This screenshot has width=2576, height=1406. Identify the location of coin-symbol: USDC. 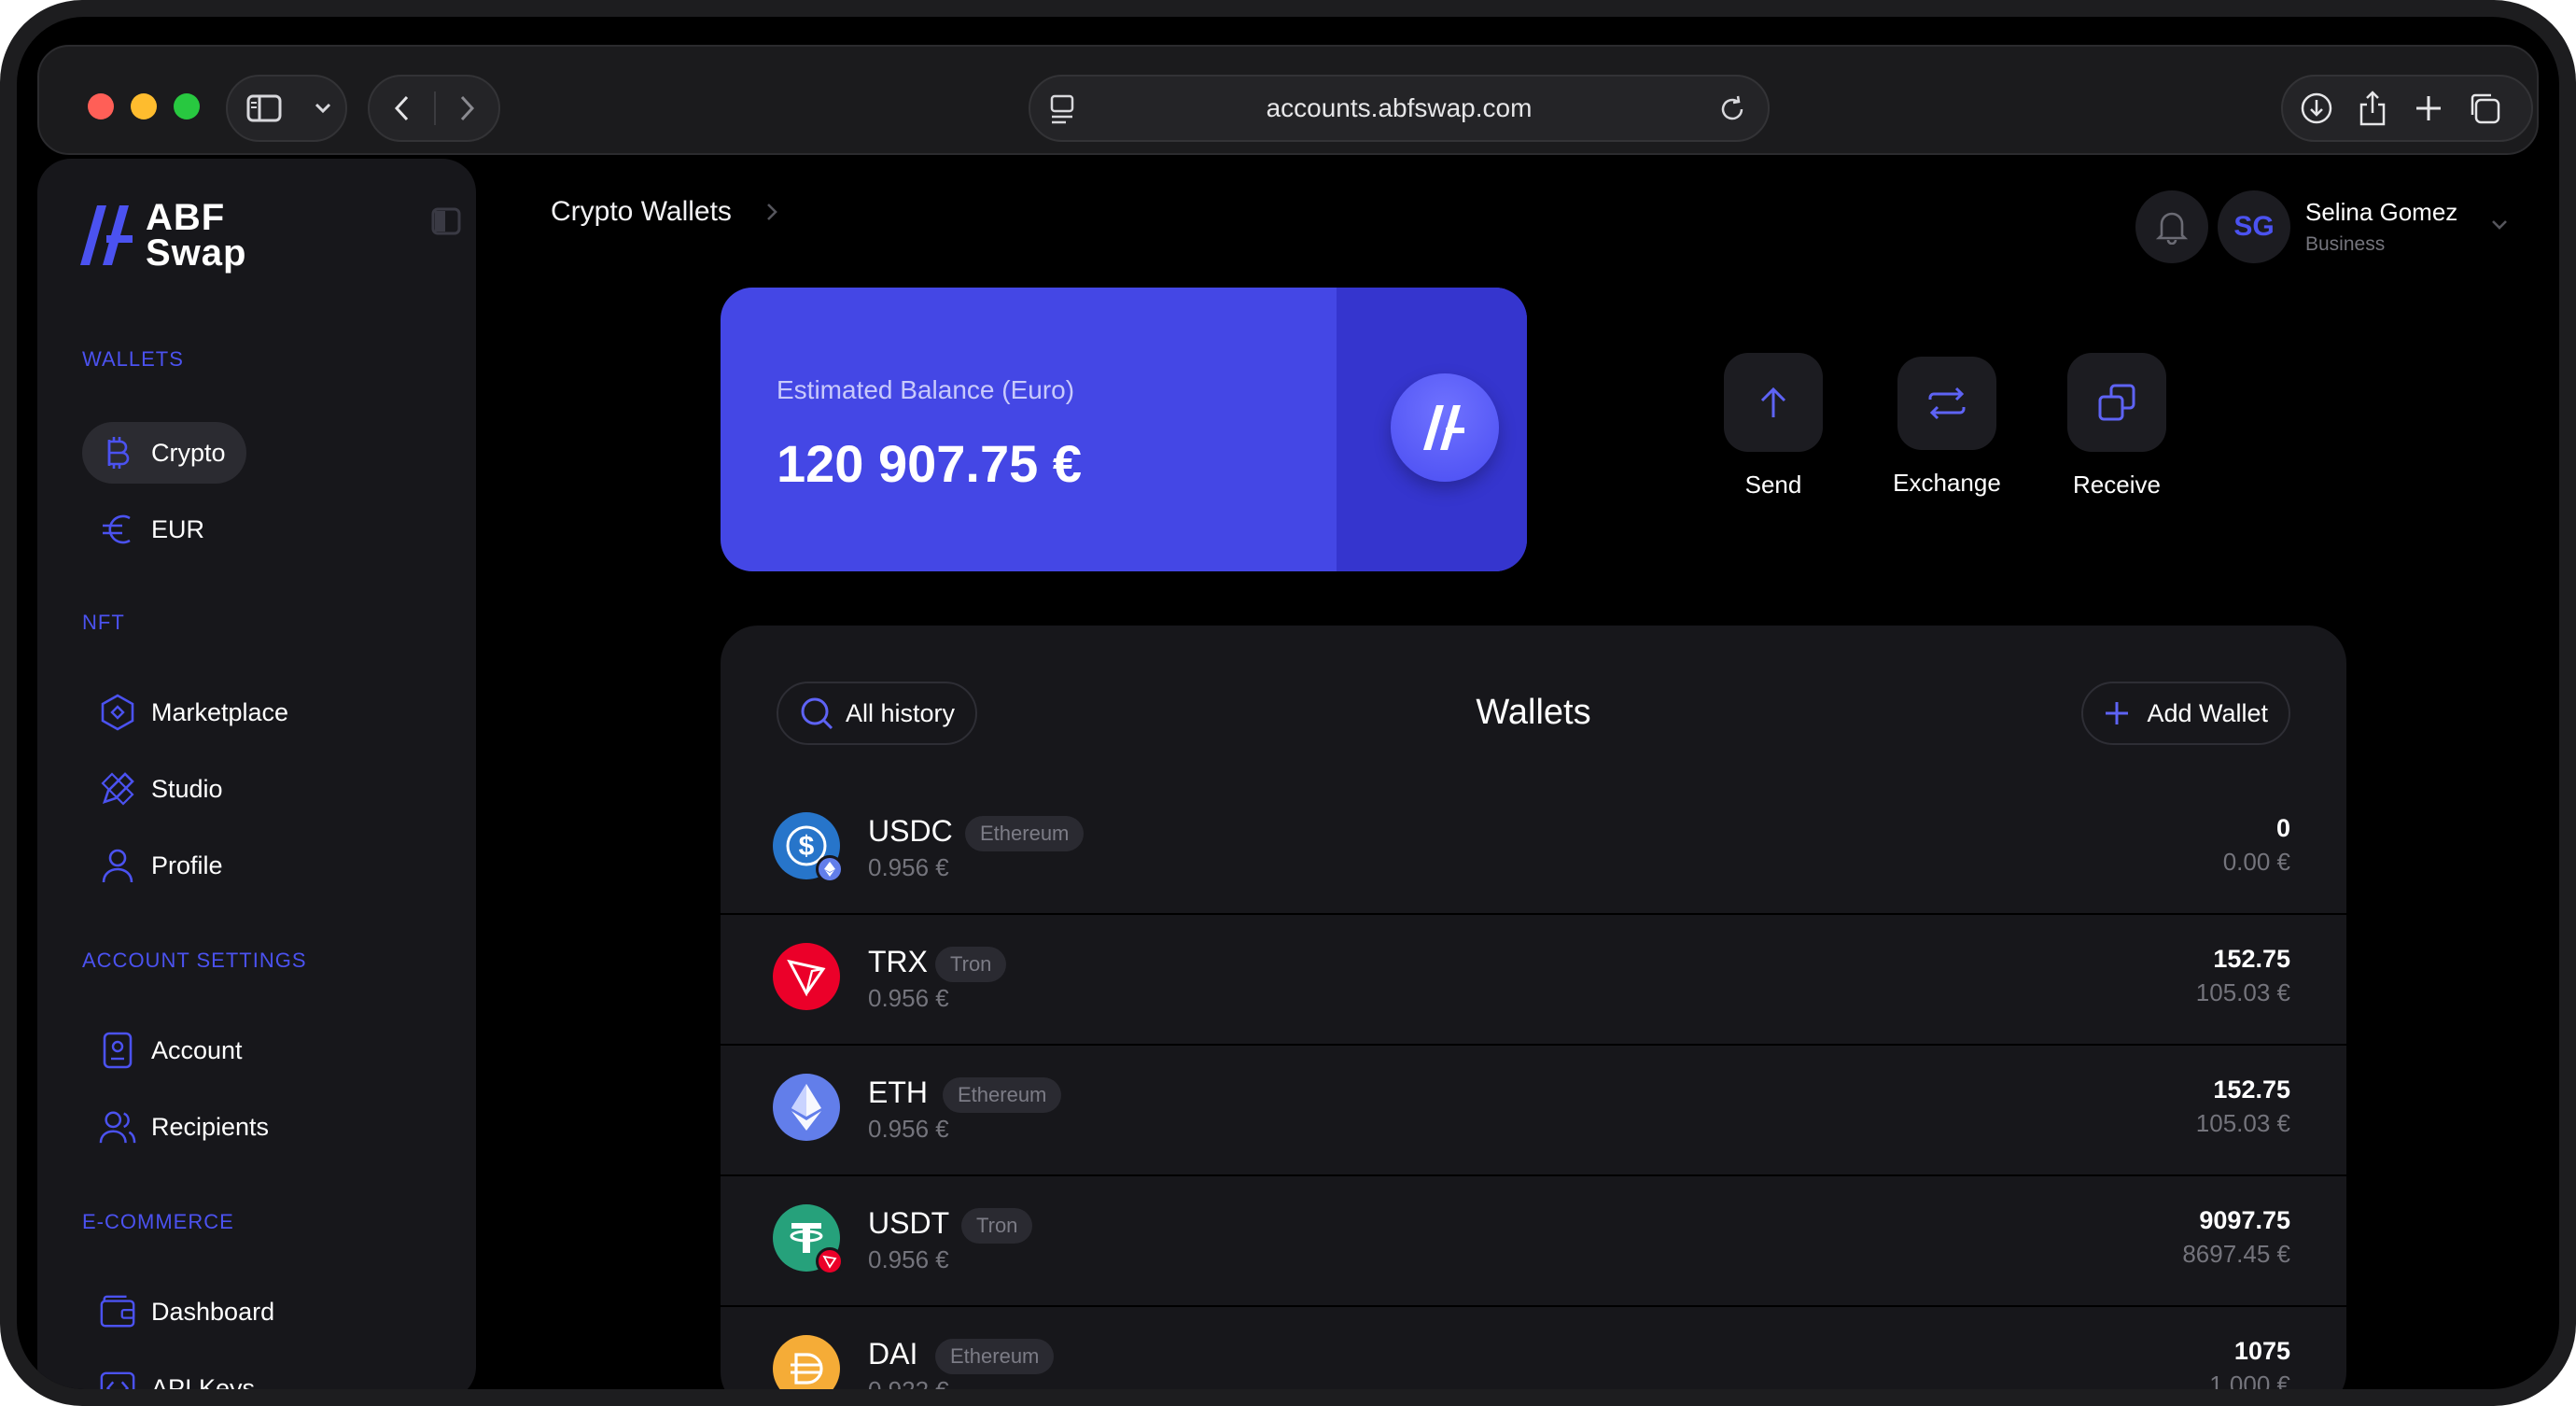
(910, 831).